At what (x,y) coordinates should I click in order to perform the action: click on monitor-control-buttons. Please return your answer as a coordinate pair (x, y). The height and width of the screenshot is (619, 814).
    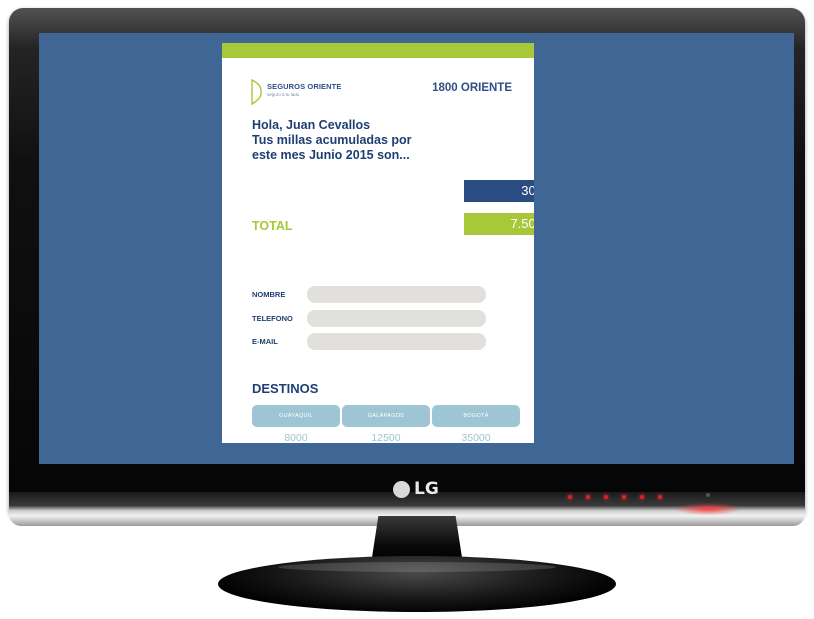
    Looking at the image, I should click on (615, 497).